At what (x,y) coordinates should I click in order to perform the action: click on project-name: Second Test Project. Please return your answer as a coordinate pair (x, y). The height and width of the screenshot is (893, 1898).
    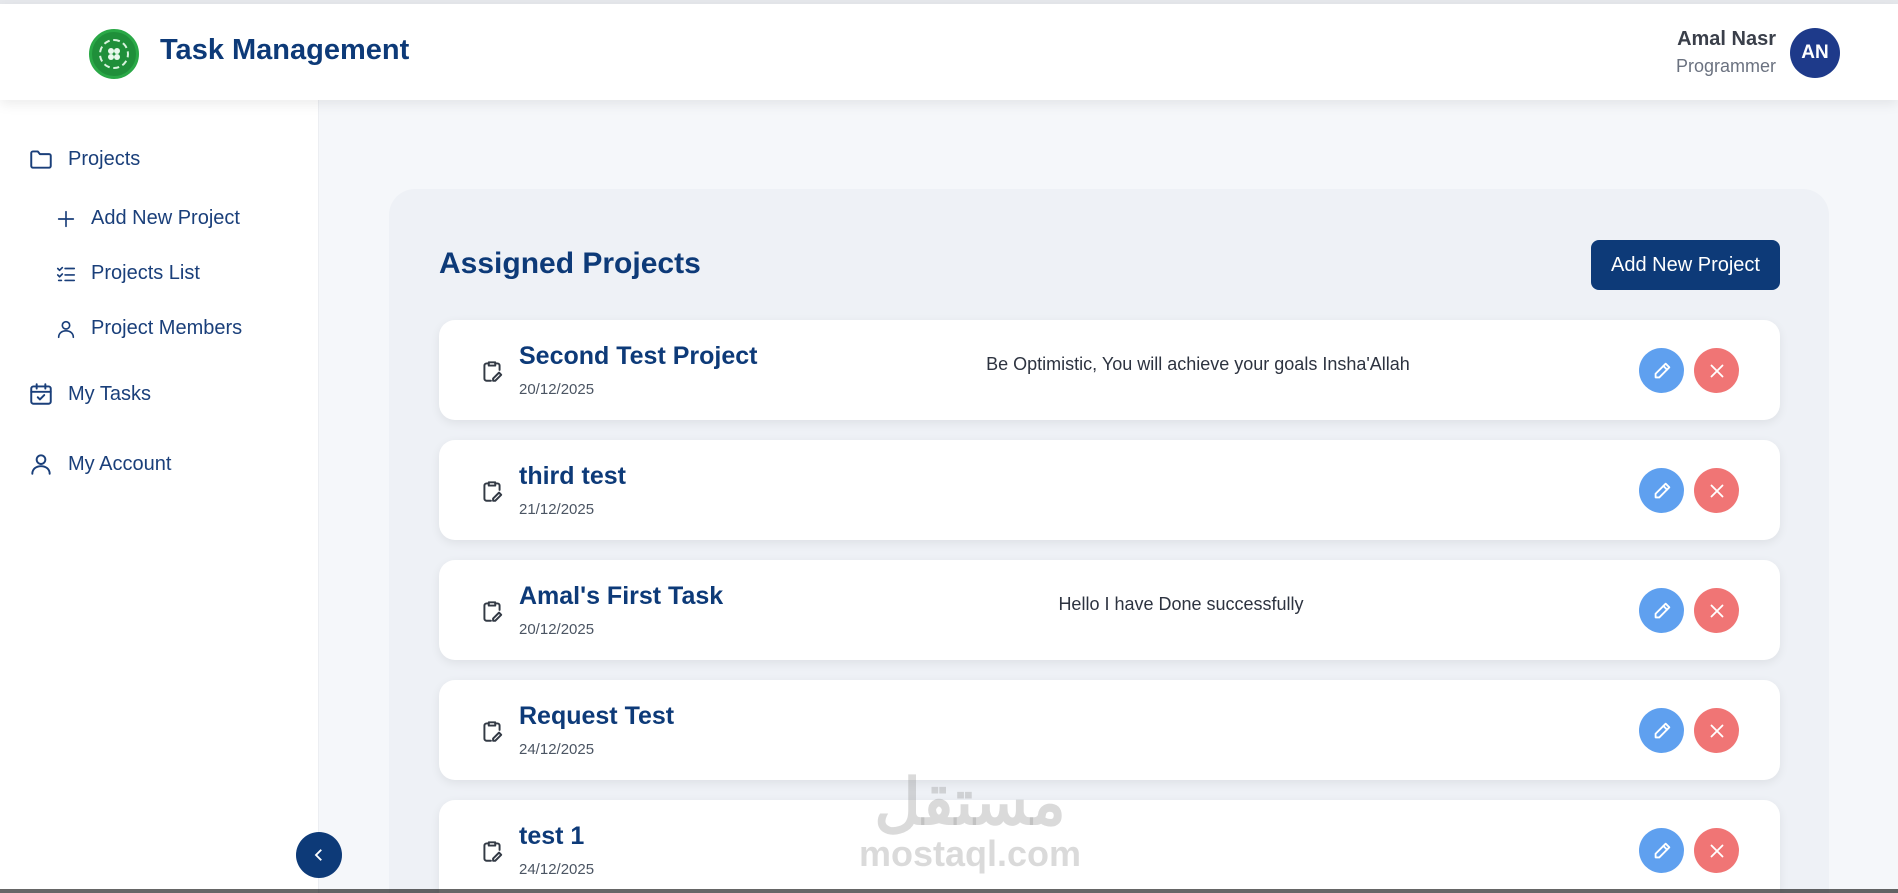
    Looking at the image, I should click on (638, 356).